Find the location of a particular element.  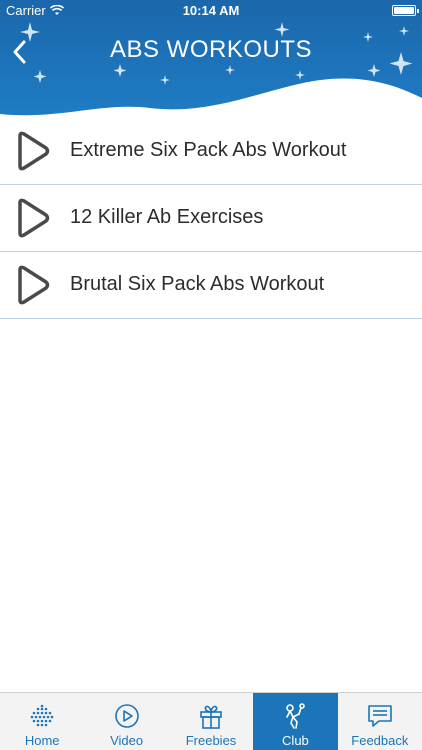

chat-bubble-icon is located at coordinates (380, 716).